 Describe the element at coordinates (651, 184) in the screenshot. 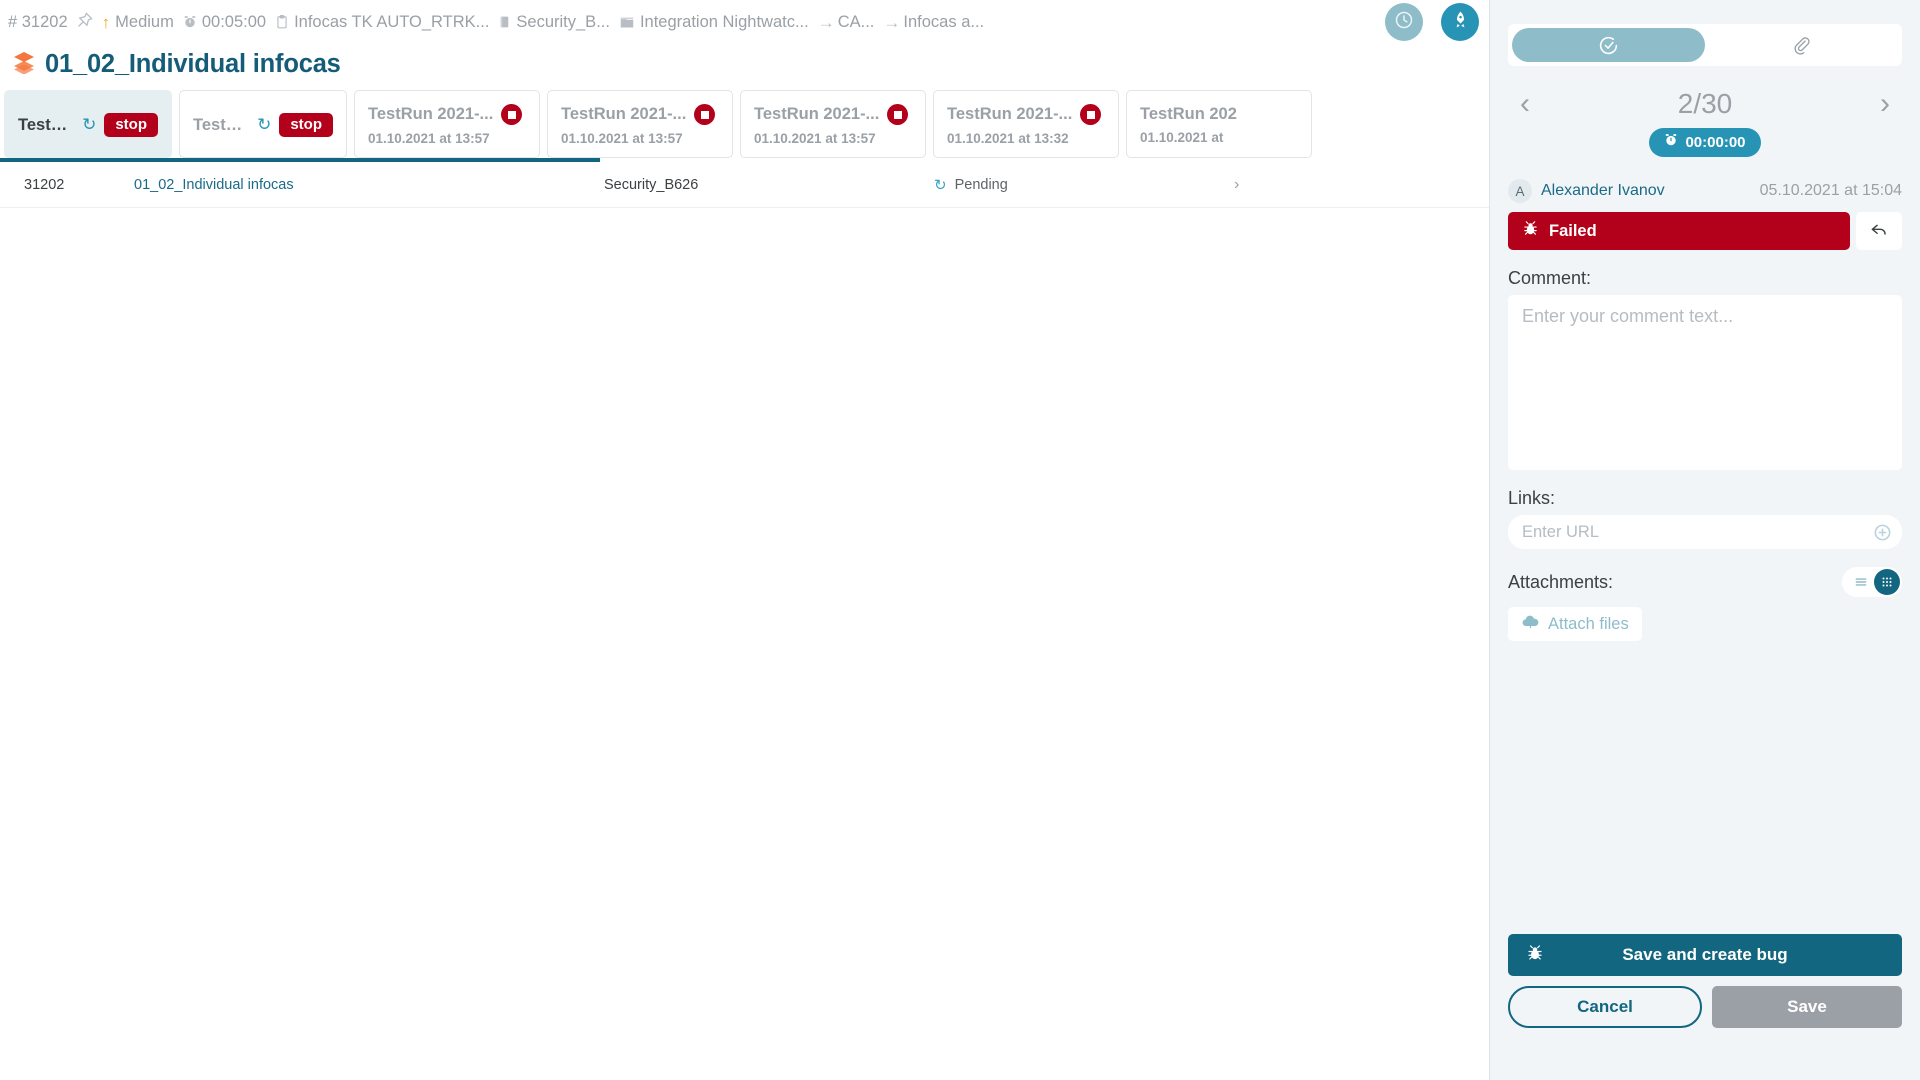

I see `row-suite: Security_B626` at that location.